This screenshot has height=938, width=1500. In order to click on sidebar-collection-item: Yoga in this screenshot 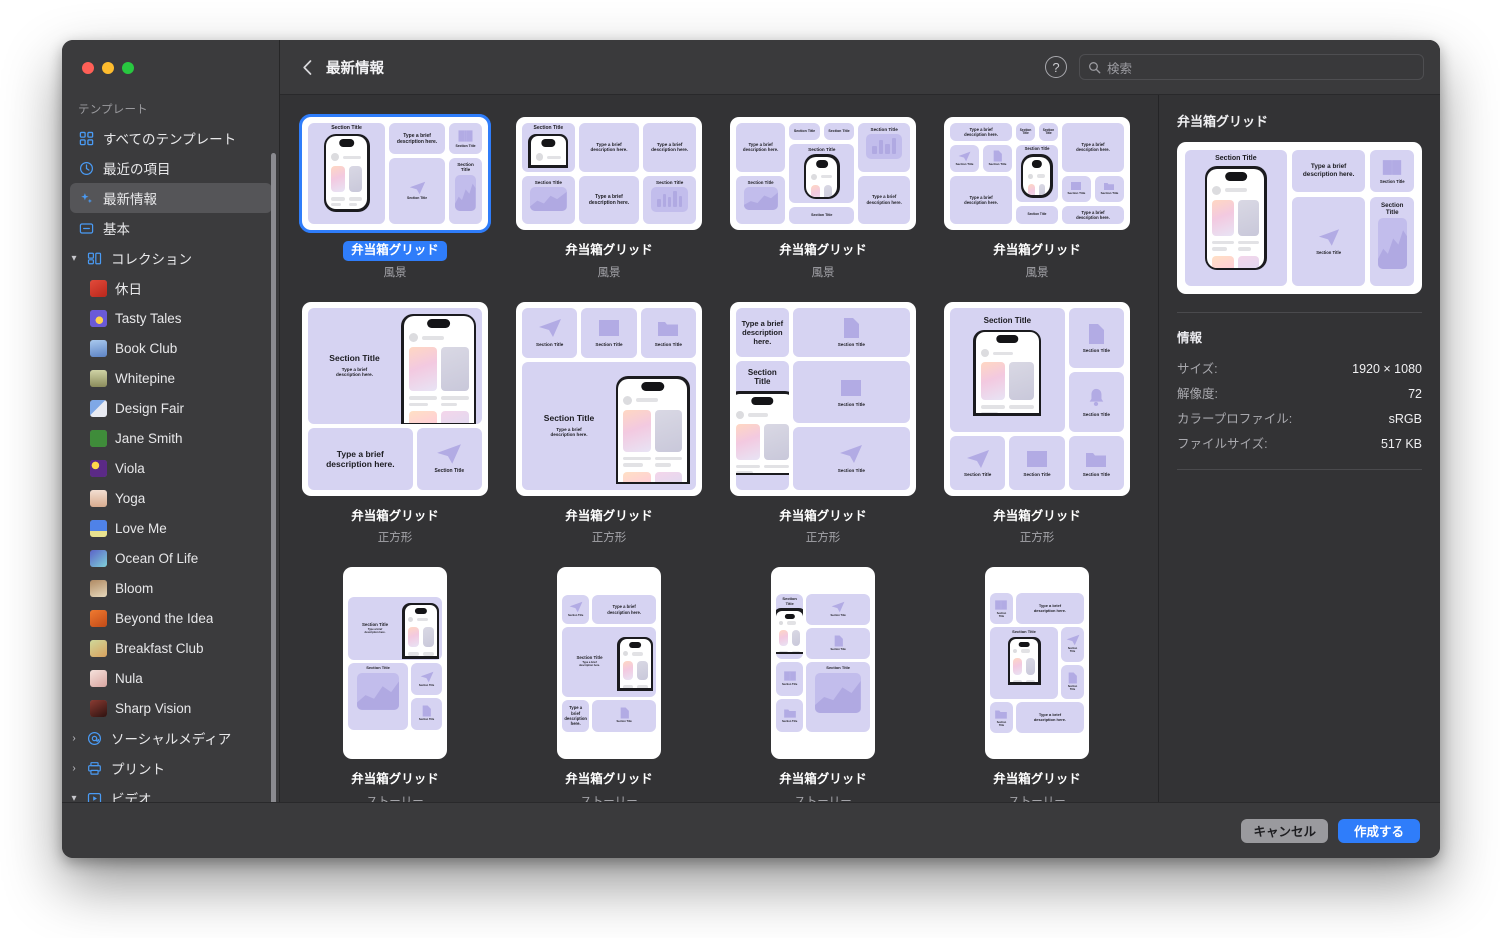, I will do `click(171, 498)`.